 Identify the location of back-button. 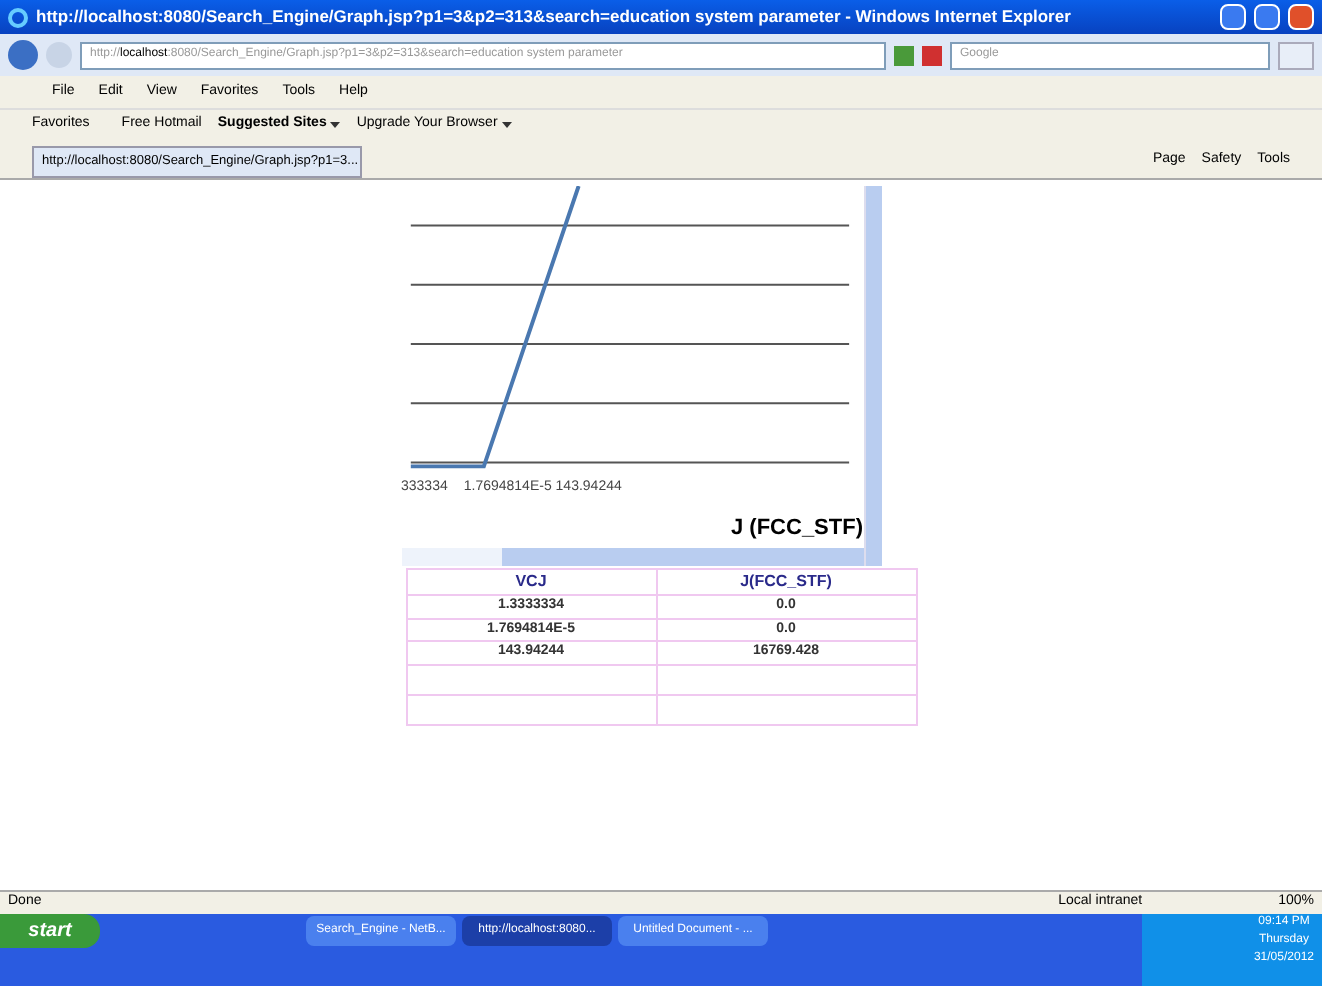
(23, 55).